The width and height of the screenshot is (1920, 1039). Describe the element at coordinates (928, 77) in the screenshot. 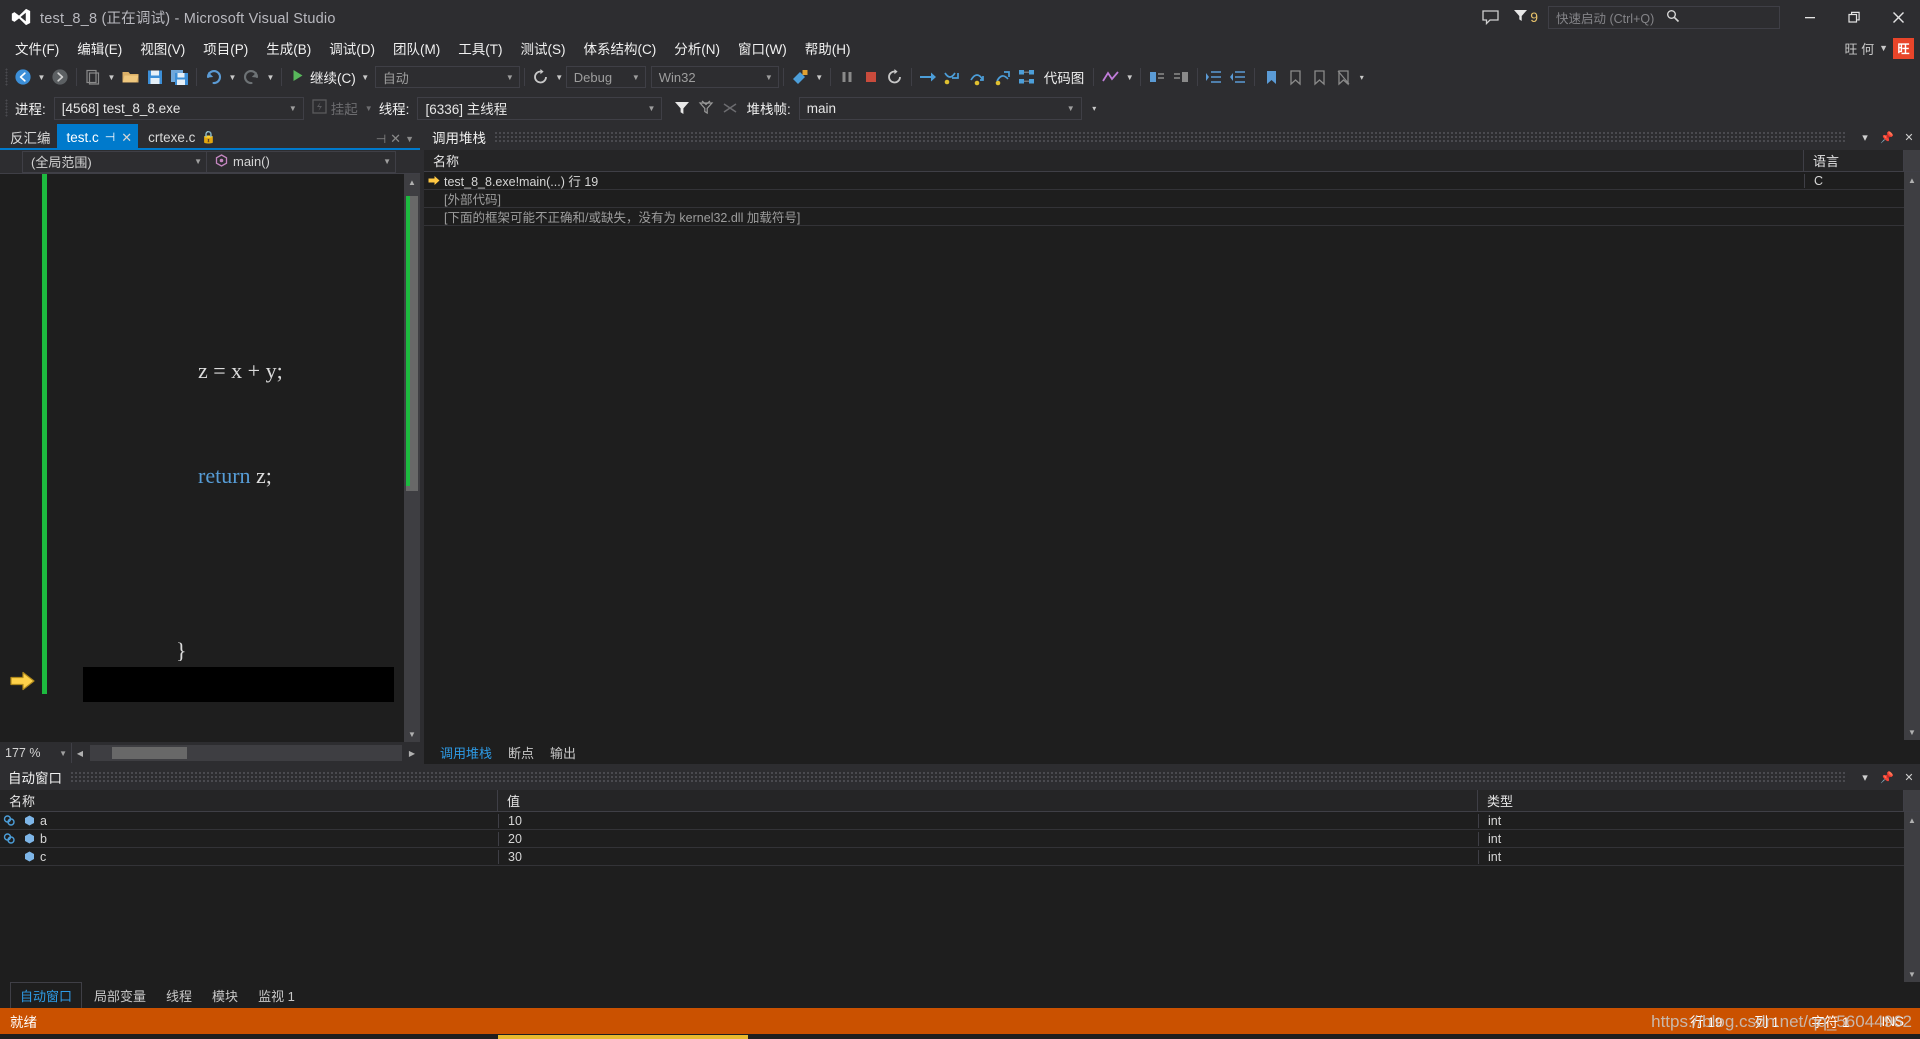

I see `show-next-statement-icon` at that location.